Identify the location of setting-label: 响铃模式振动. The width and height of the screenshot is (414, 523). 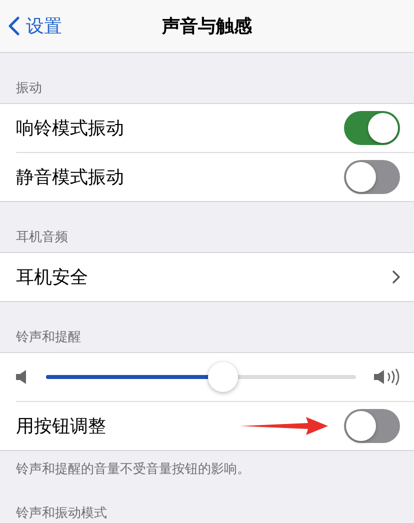
(70, 128).